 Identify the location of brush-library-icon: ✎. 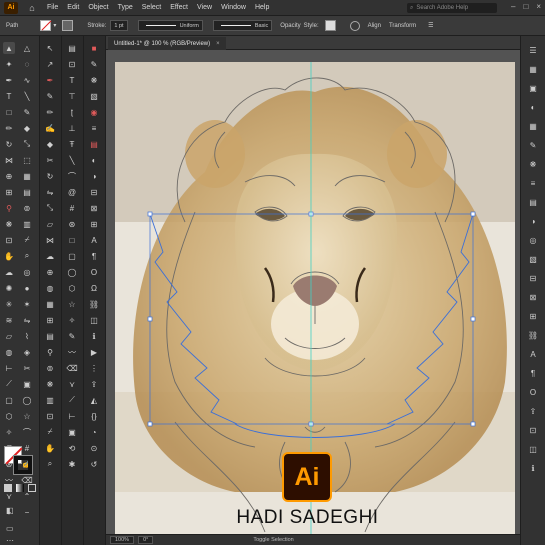
(94, 64).